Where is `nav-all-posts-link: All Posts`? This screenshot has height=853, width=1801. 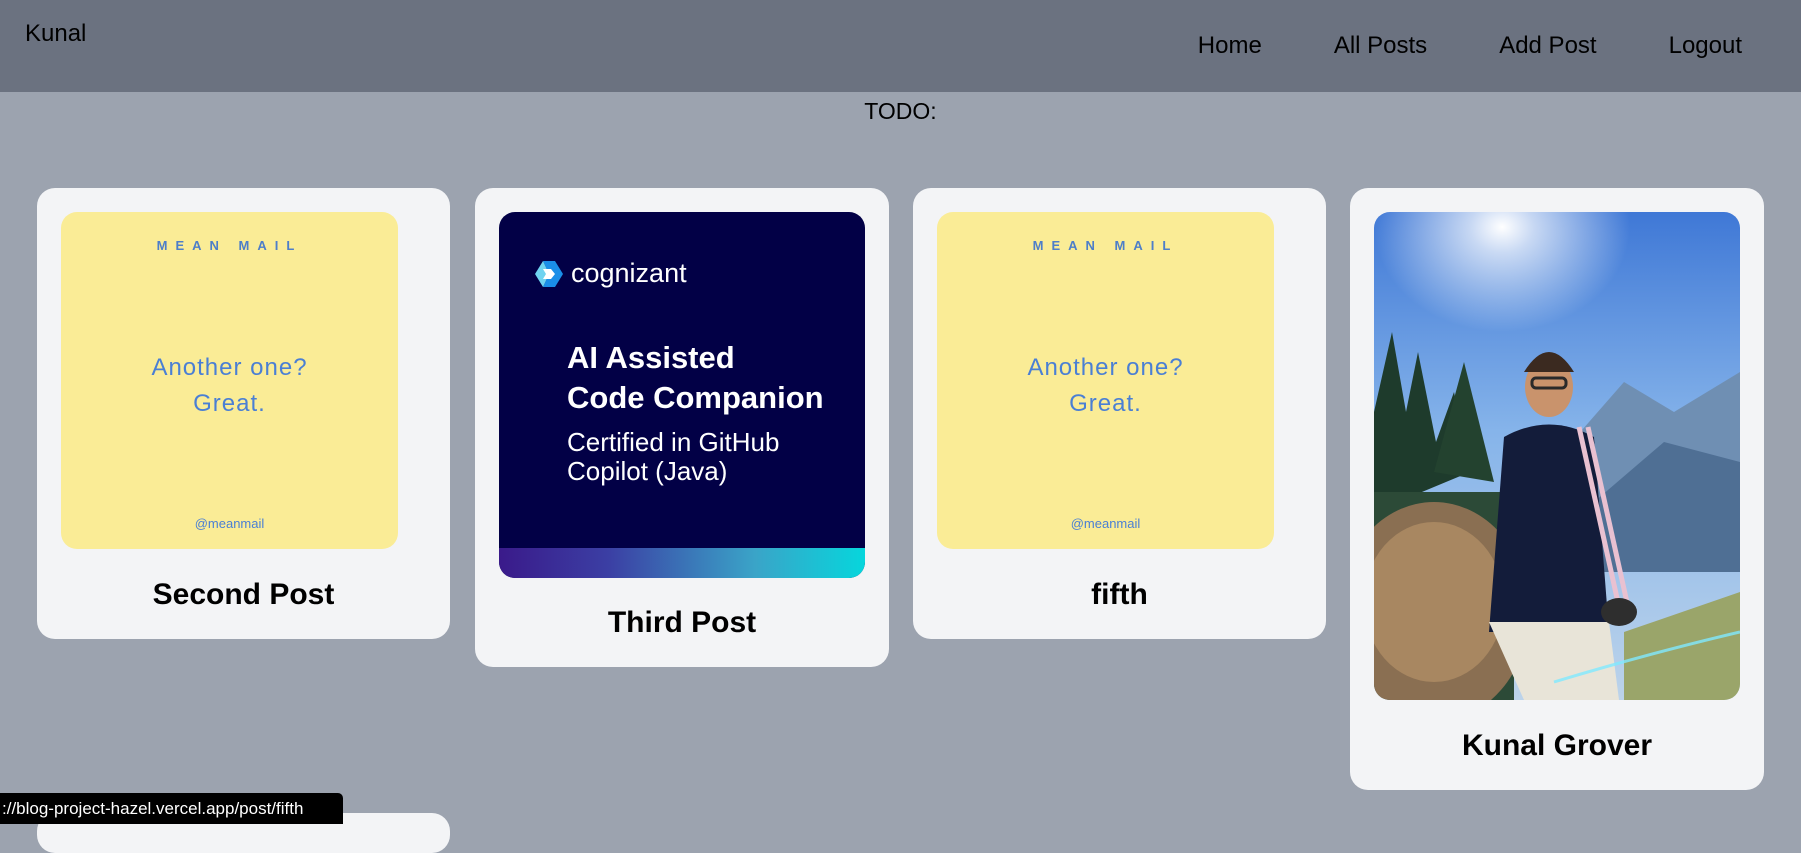 nav-all-posts-link: All Posts is located at coordinates (1380, 46).